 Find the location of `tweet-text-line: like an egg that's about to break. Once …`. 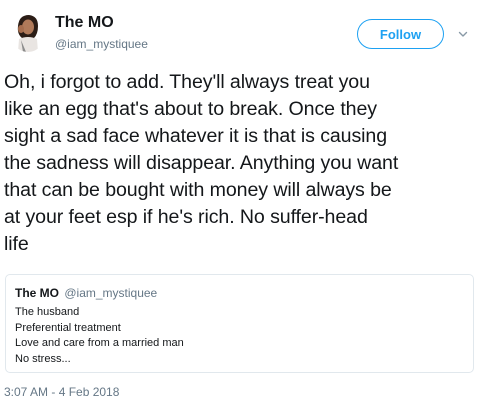

tweet-text-line: like an egg that's about to break. Once … is located at coordinates (190, 109).